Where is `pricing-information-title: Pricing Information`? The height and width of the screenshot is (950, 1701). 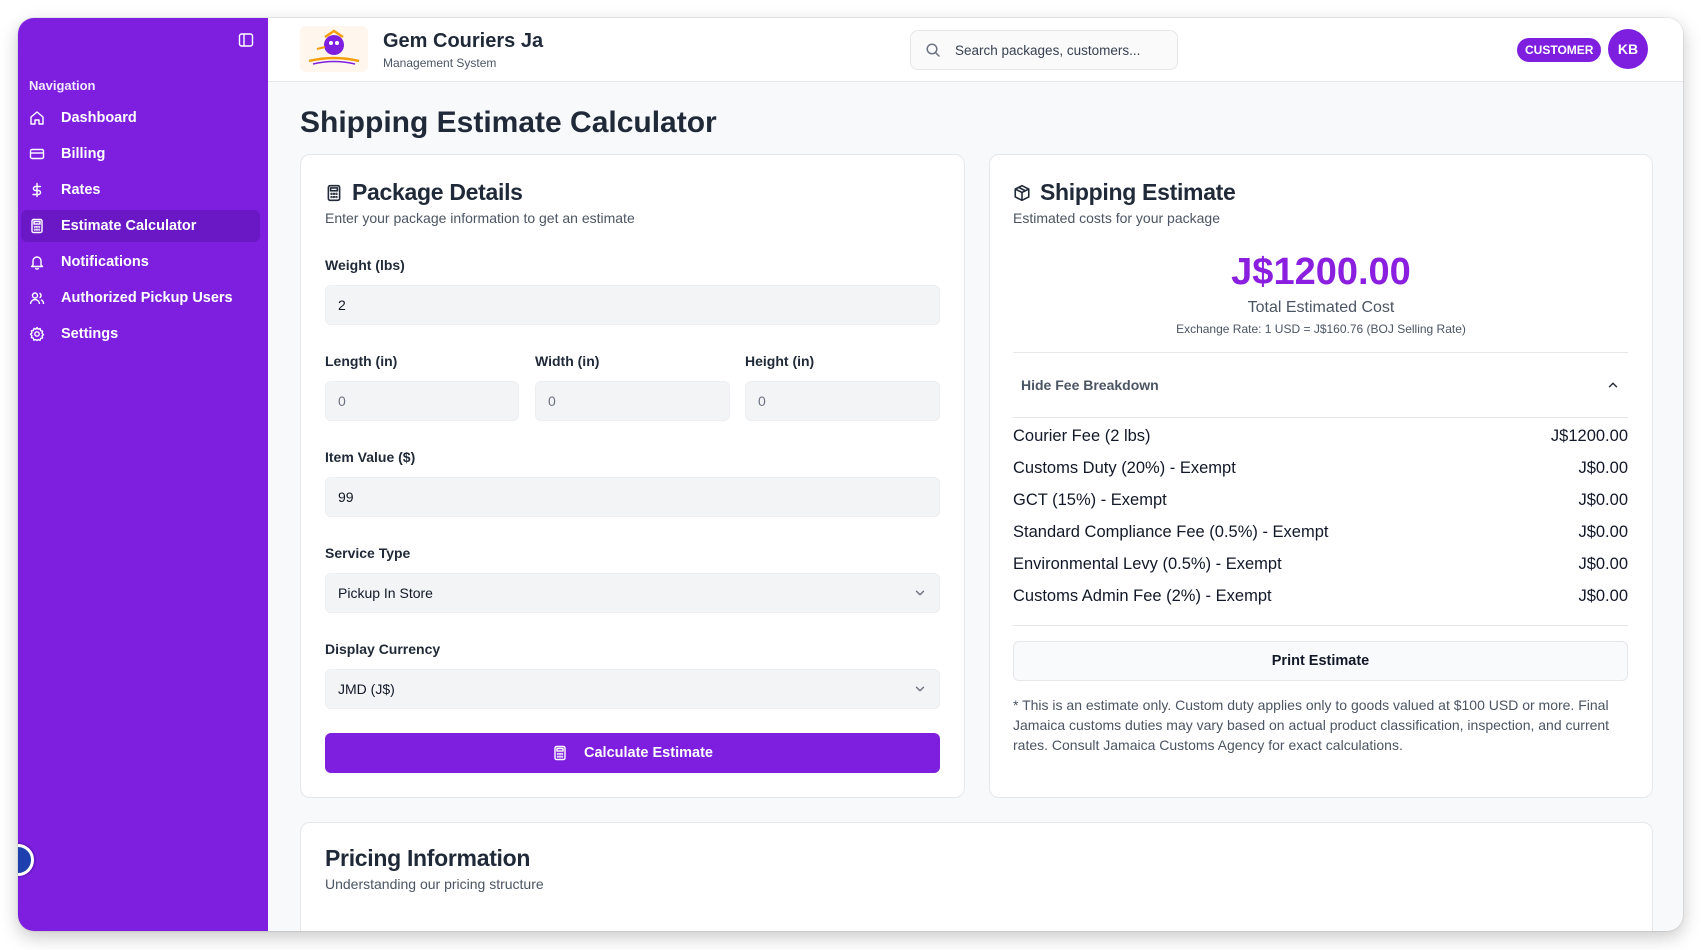 pricing-information-title: Pricing Information is located at coordinates (428, 858).